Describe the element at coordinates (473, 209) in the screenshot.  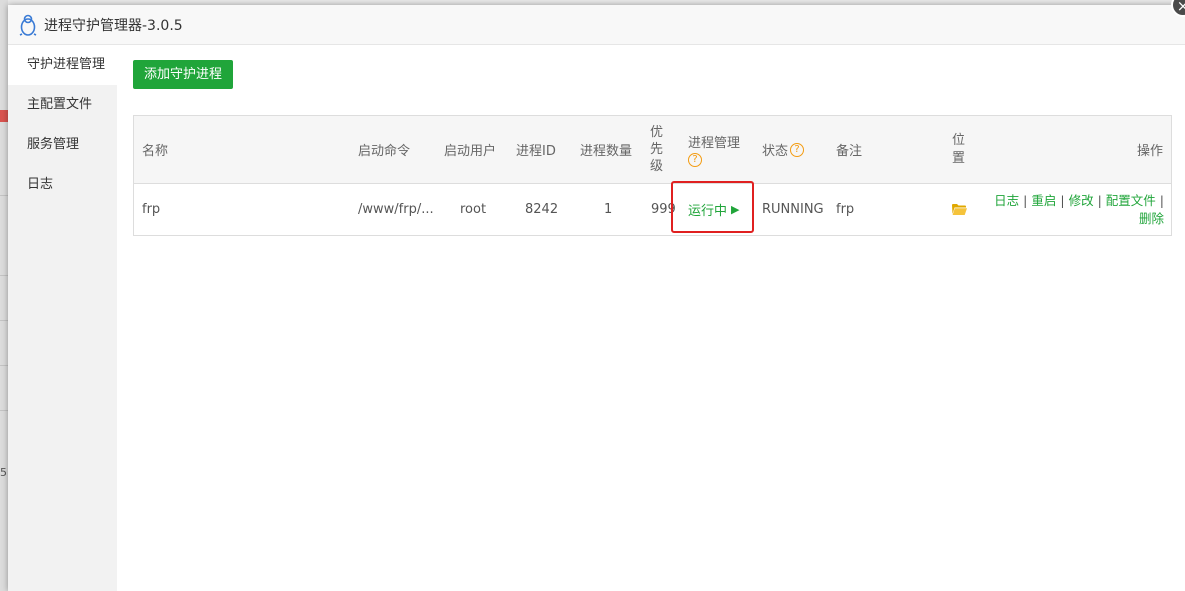
I see `cell-user: root` at that location.